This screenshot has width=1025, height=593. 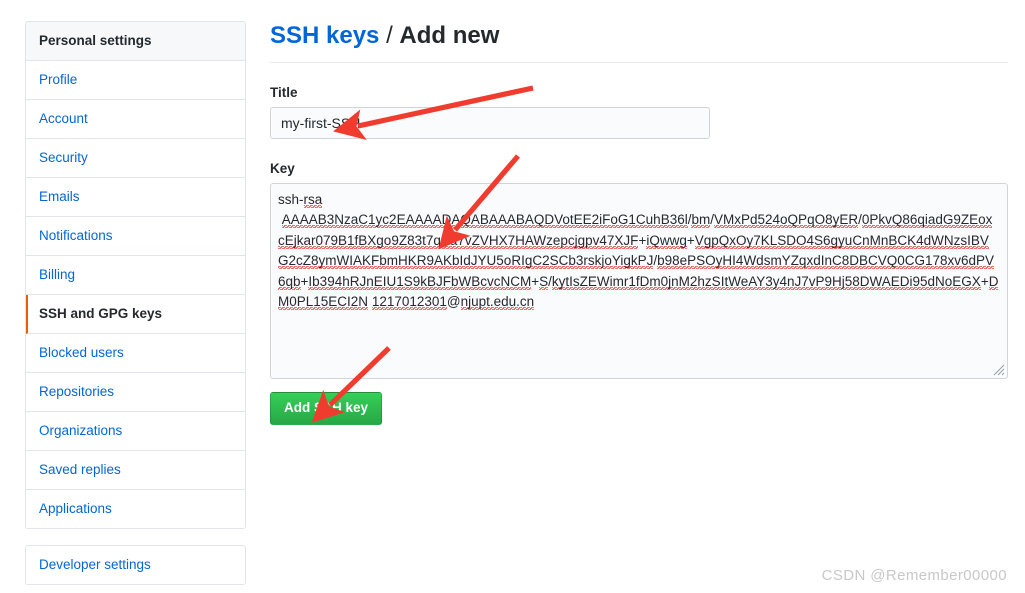 I want to click on breadcrumb-current: Add new, so click(x=449, y=35).